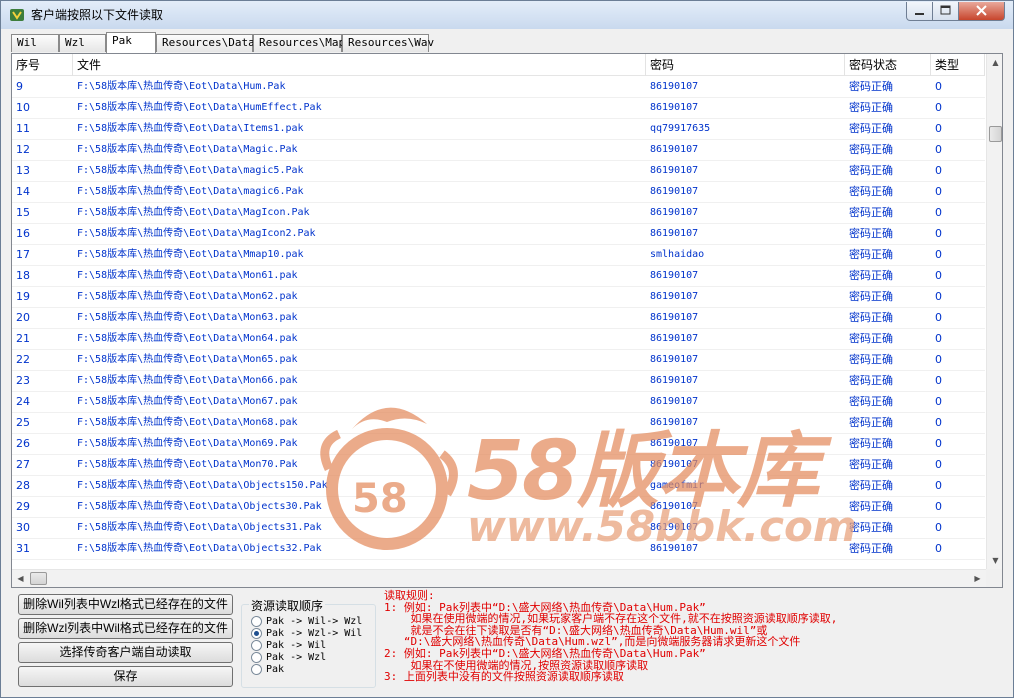  Describe the element at coordinates (187, 359) in the screenshot. I see `row-file: F:\58版本库\热血传奇\Eot\Data\Mon65.pak` at that location.